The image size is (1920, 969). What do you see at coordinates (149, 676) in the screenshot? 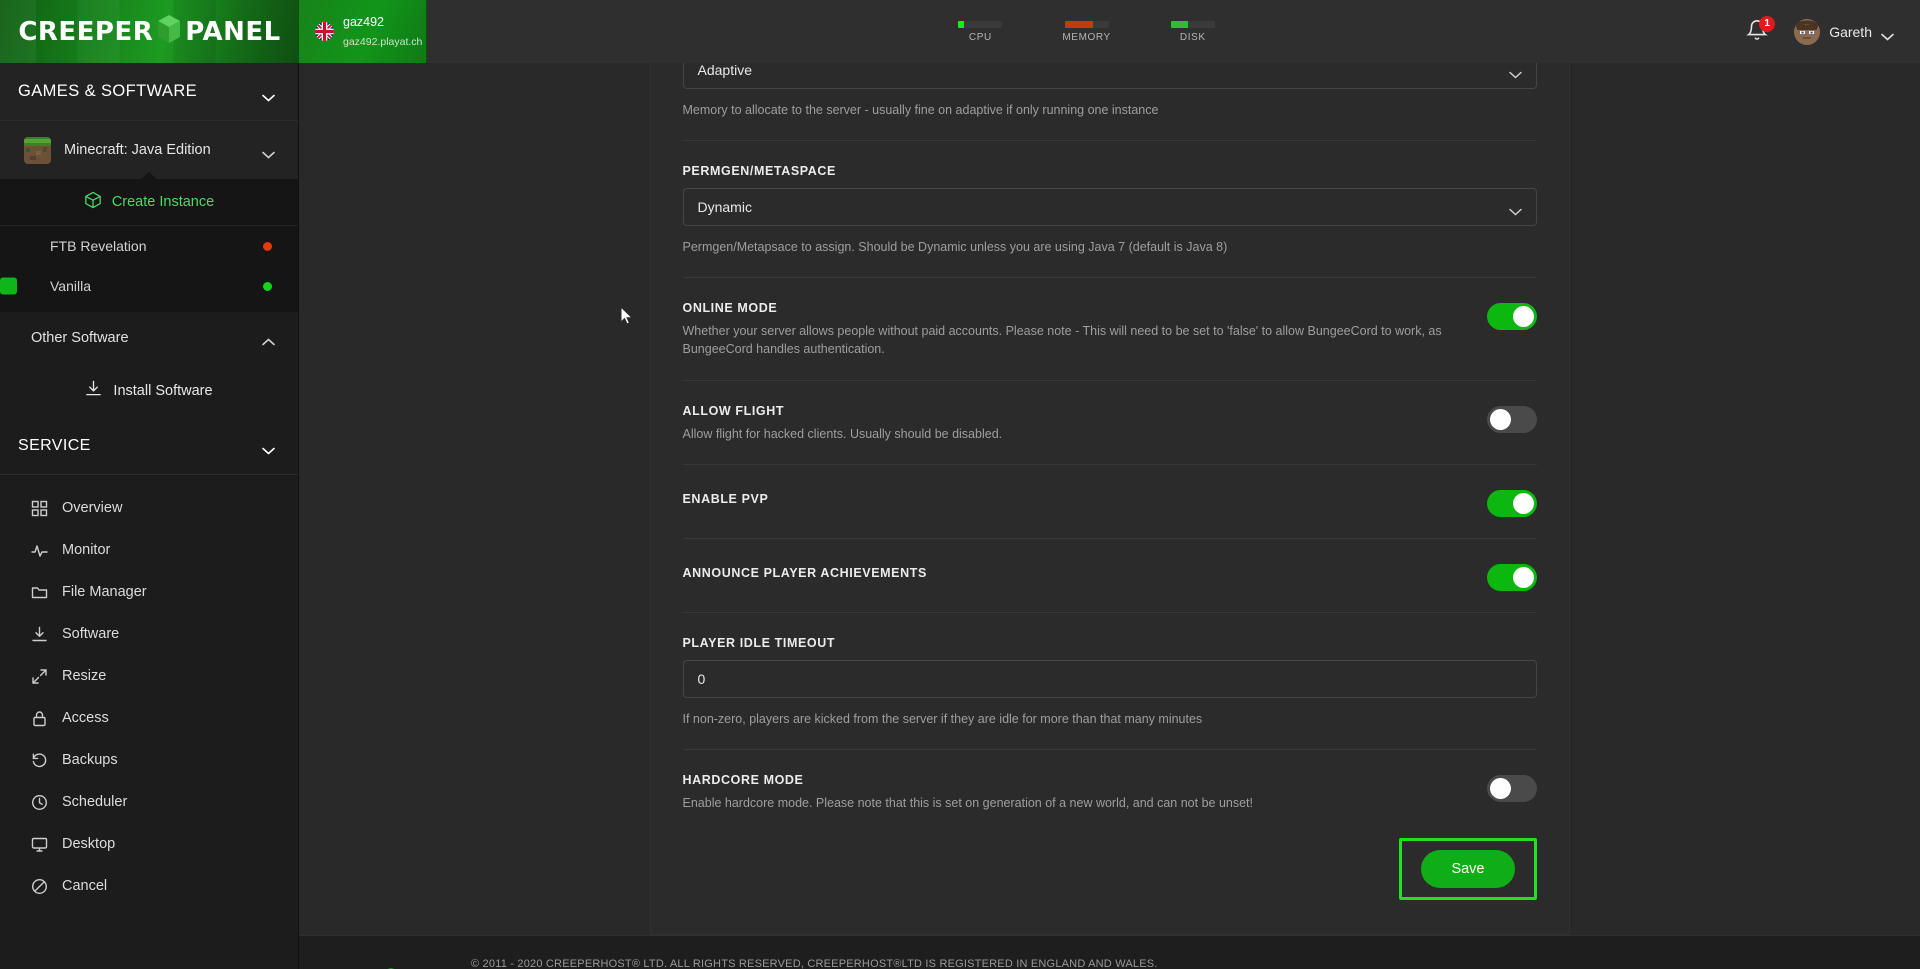
I see `sidebar-item-resize: Resize` at bounding box center [149, 676].